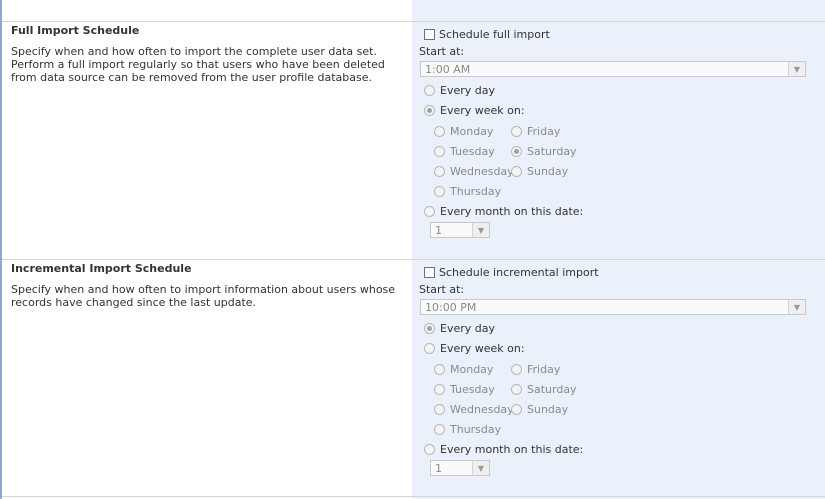  I want to click on incremental-day-sunday: Sunday, so click(539, 409).